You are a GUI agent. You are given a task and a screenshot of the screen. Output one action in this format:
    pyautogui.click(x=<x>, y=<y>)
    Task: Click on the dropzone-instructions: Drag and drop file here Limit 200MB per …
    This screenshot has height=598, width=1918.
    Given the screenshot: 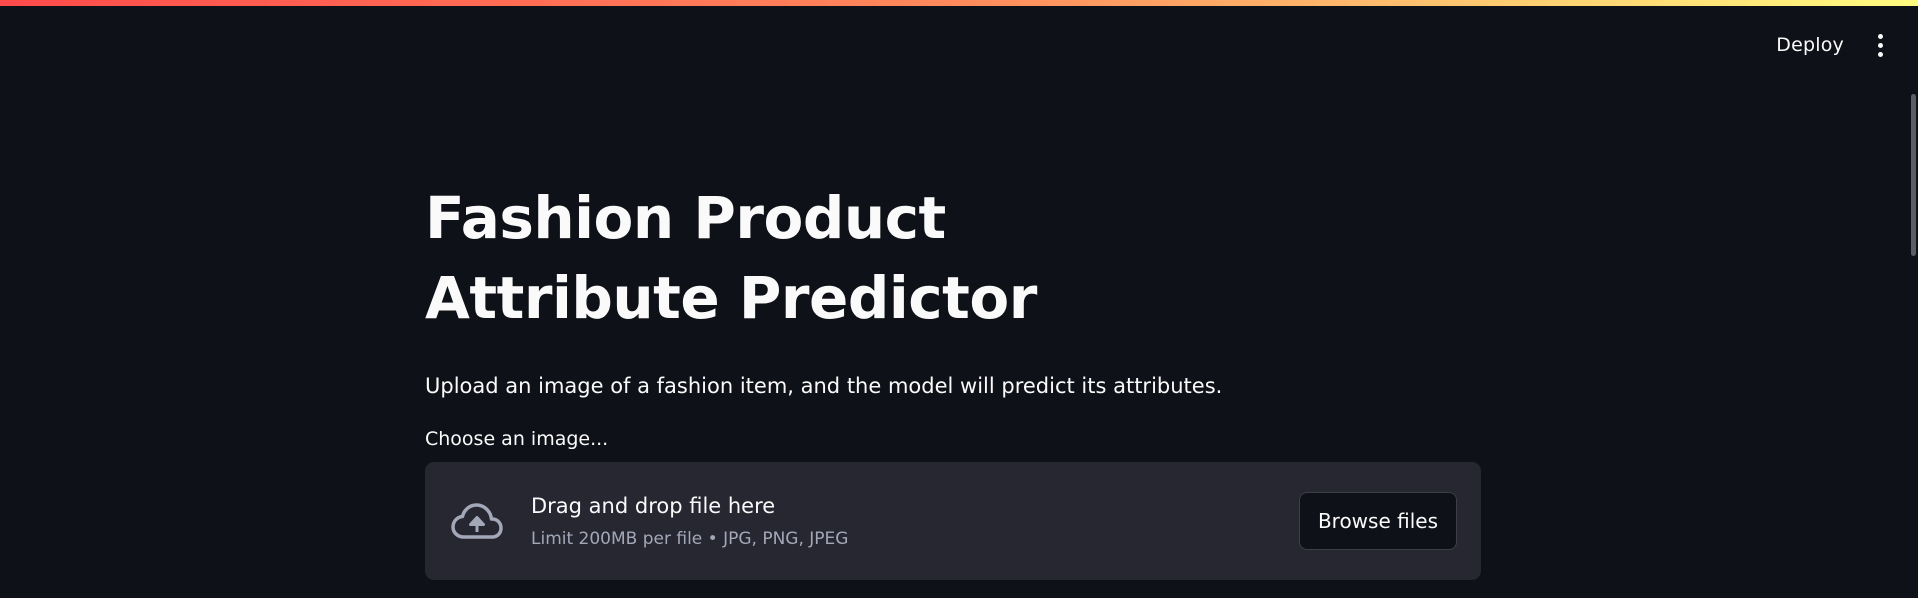 What is the action you would take?
    pyautogui.click(x=915, y=521)
    